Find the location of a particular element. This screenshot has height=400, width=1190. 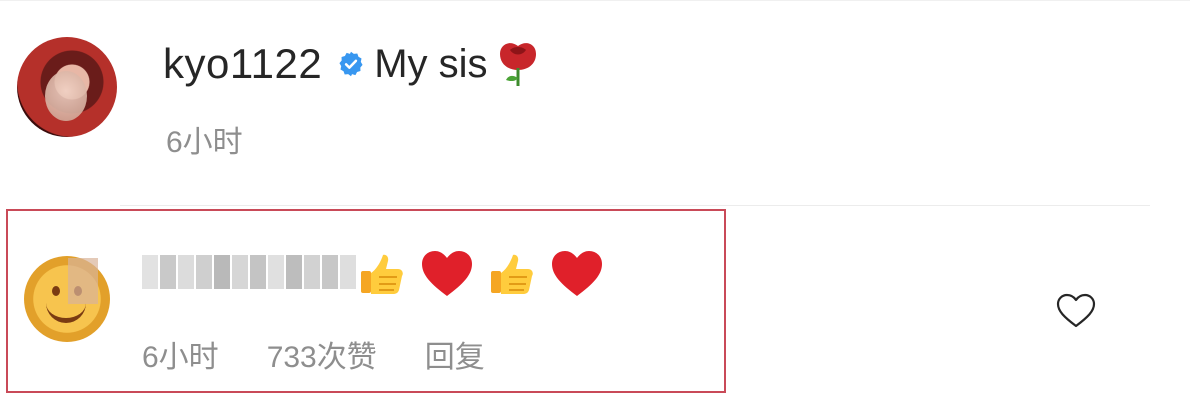

avatar-pixelation is located at coordinates (83, 281).